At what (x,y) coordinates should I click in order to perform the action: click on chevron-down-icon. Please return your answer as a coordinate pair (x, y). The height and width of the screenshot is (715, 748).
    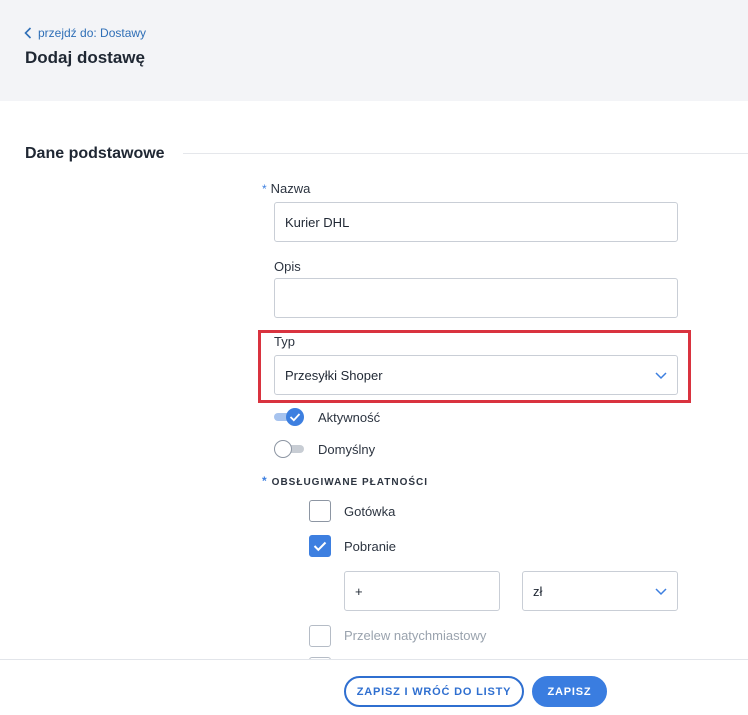
    Looking at the image, I should click on (661, 591).